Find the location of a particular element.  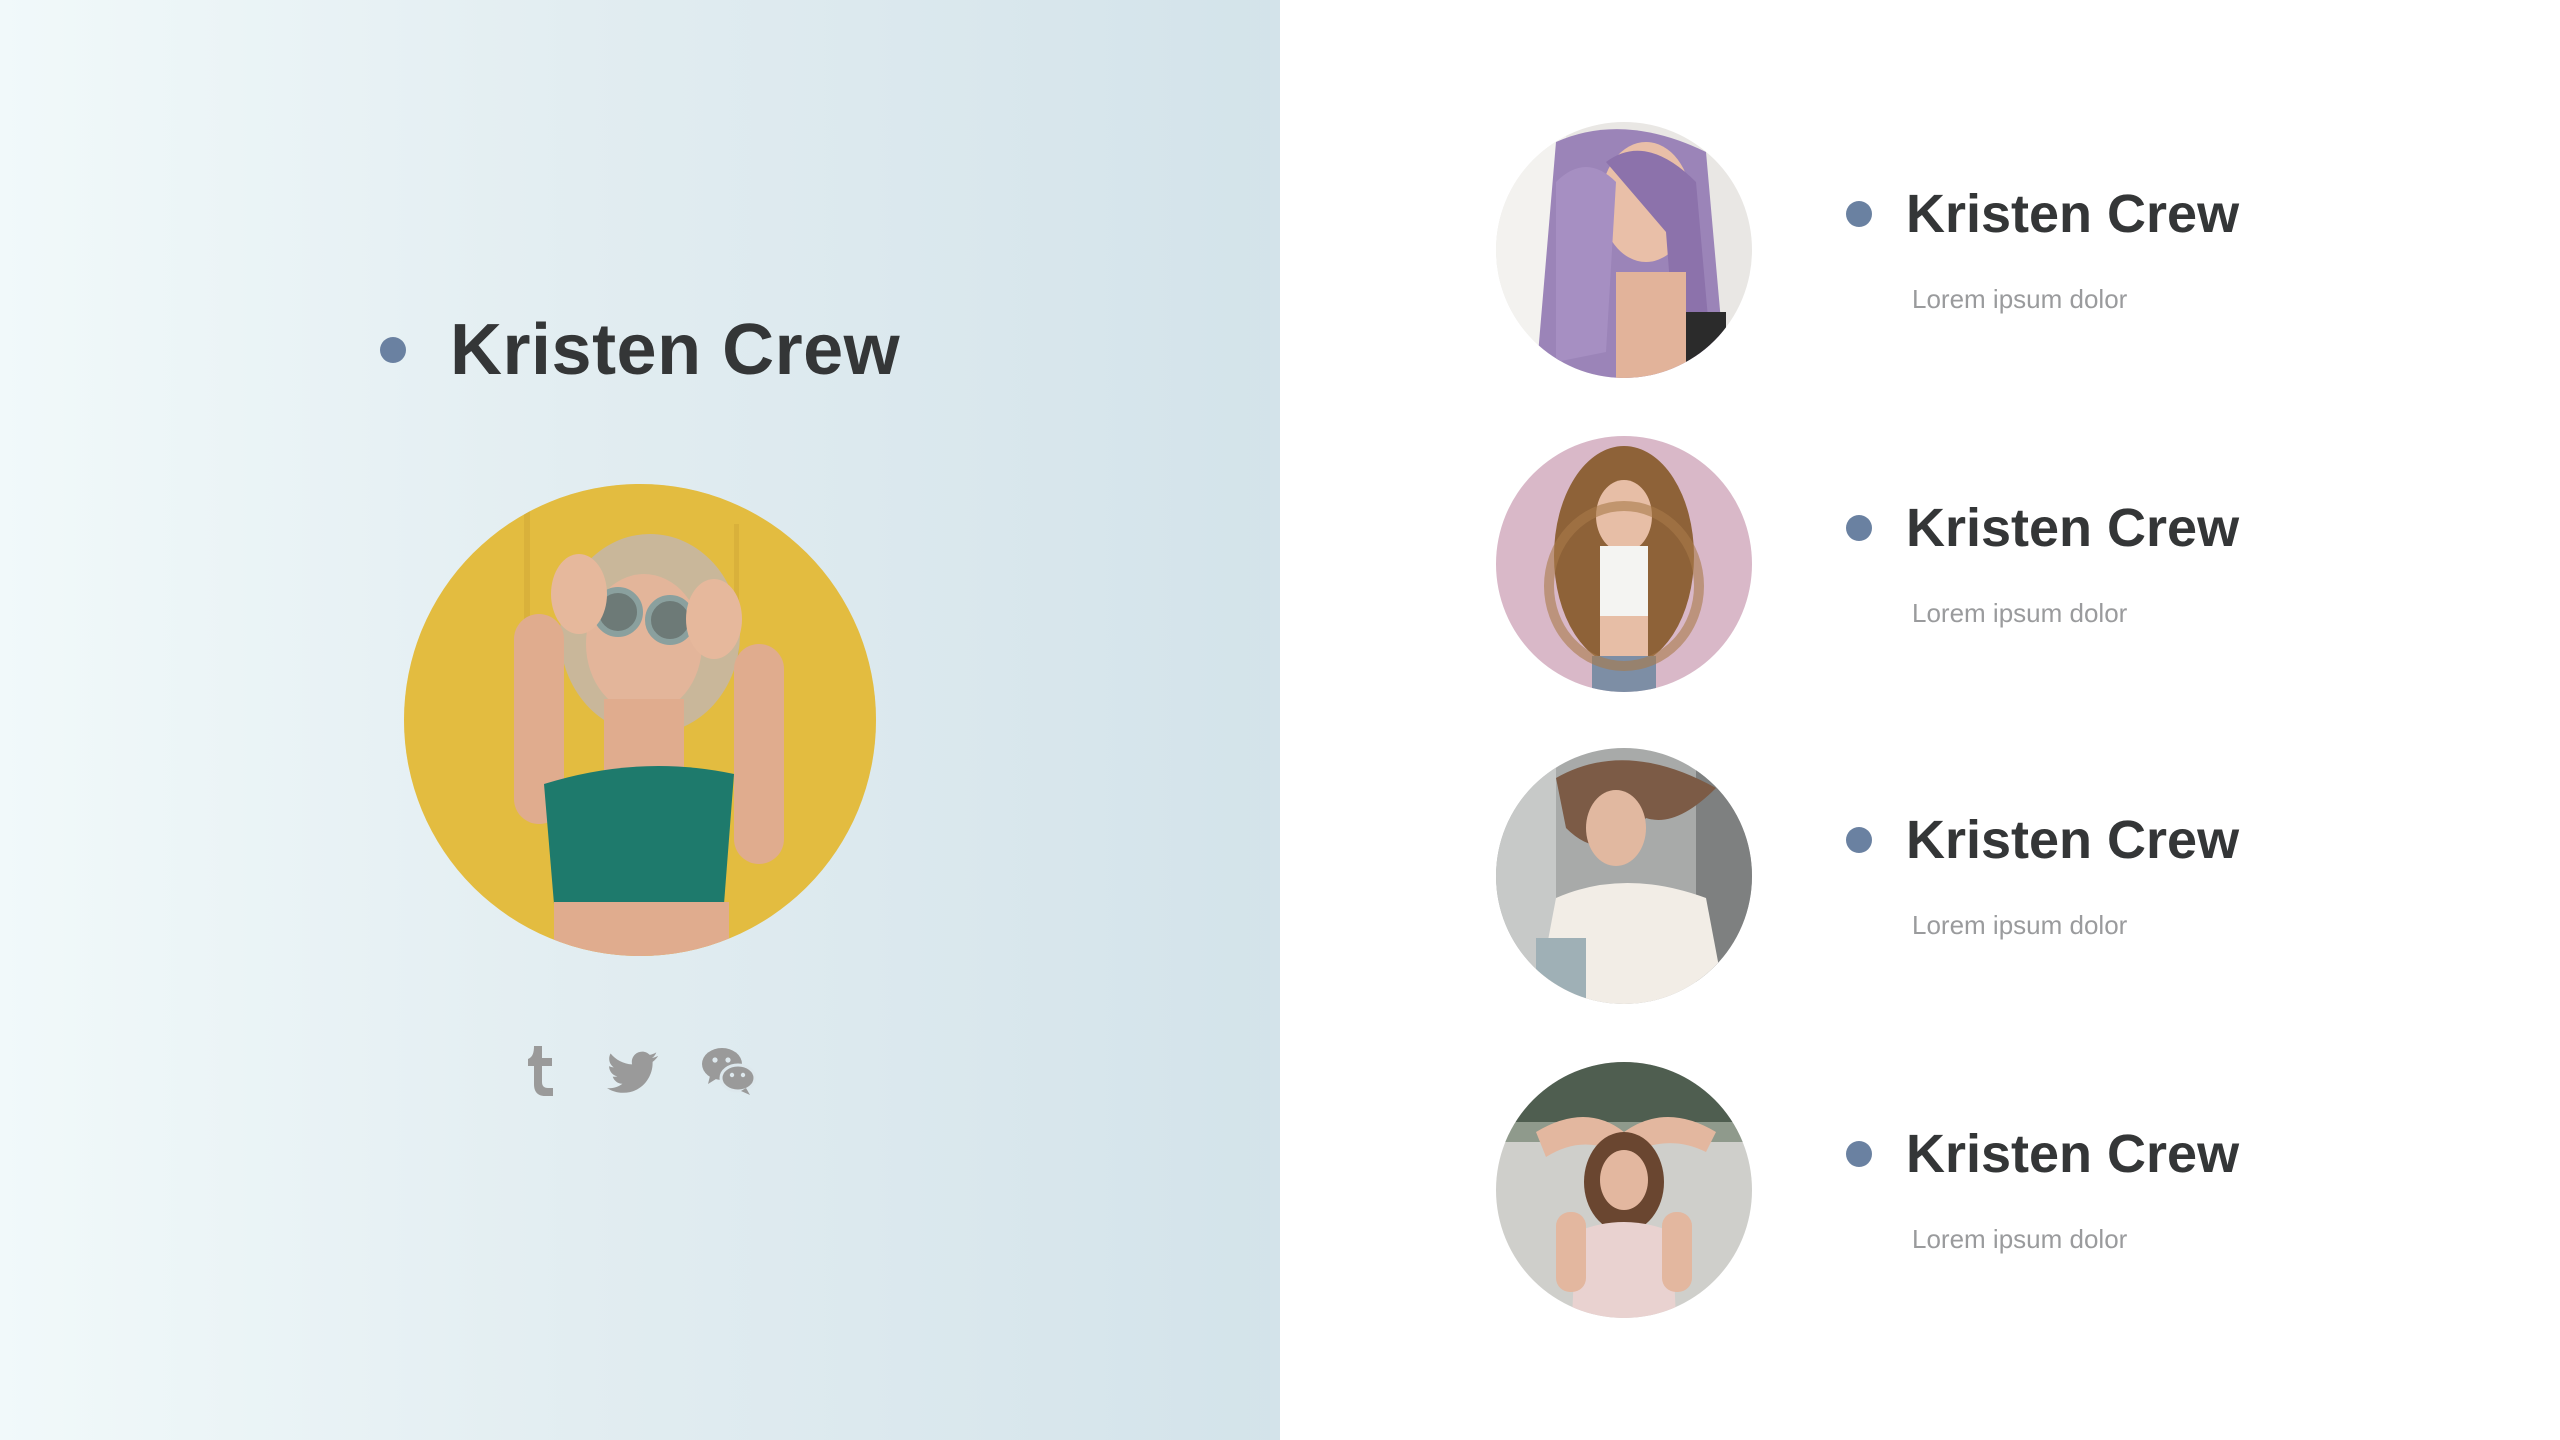

wechat-icon is located at coordinates (728, 1070).